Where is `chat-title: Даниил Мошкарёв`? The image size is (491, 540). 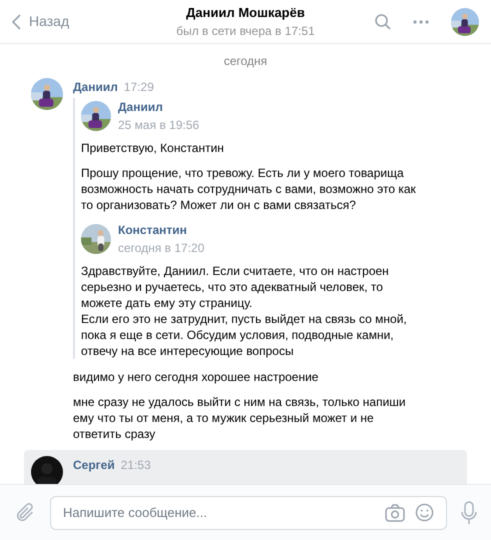
chat-title: Даниил Мошкарёв is located at coordinates (245, 13).